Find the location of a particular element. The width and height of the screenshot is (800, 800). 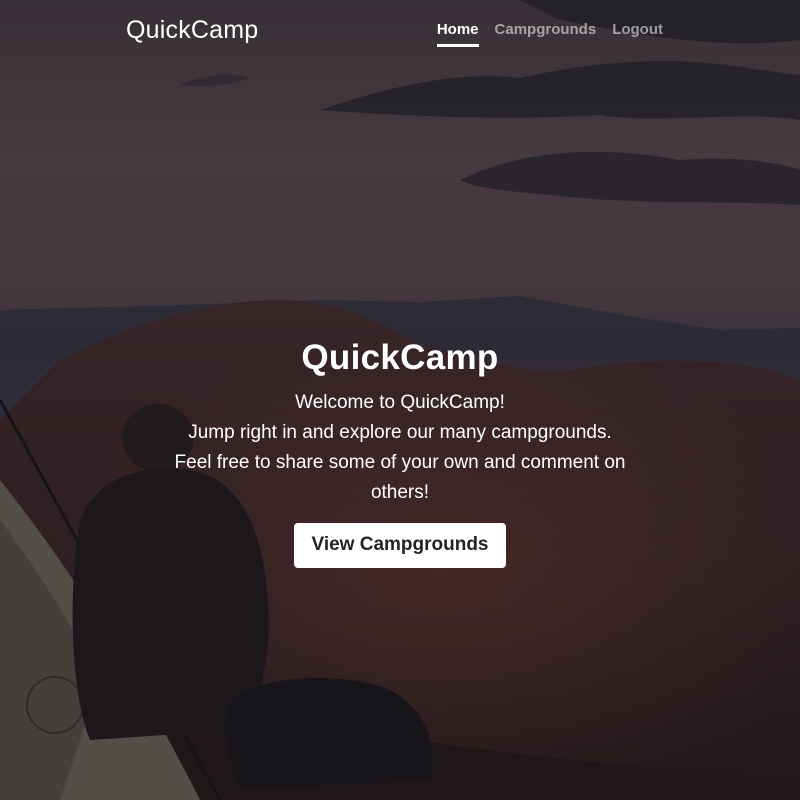

nav-link-logout: Logout is located at coordinates (637, 34).